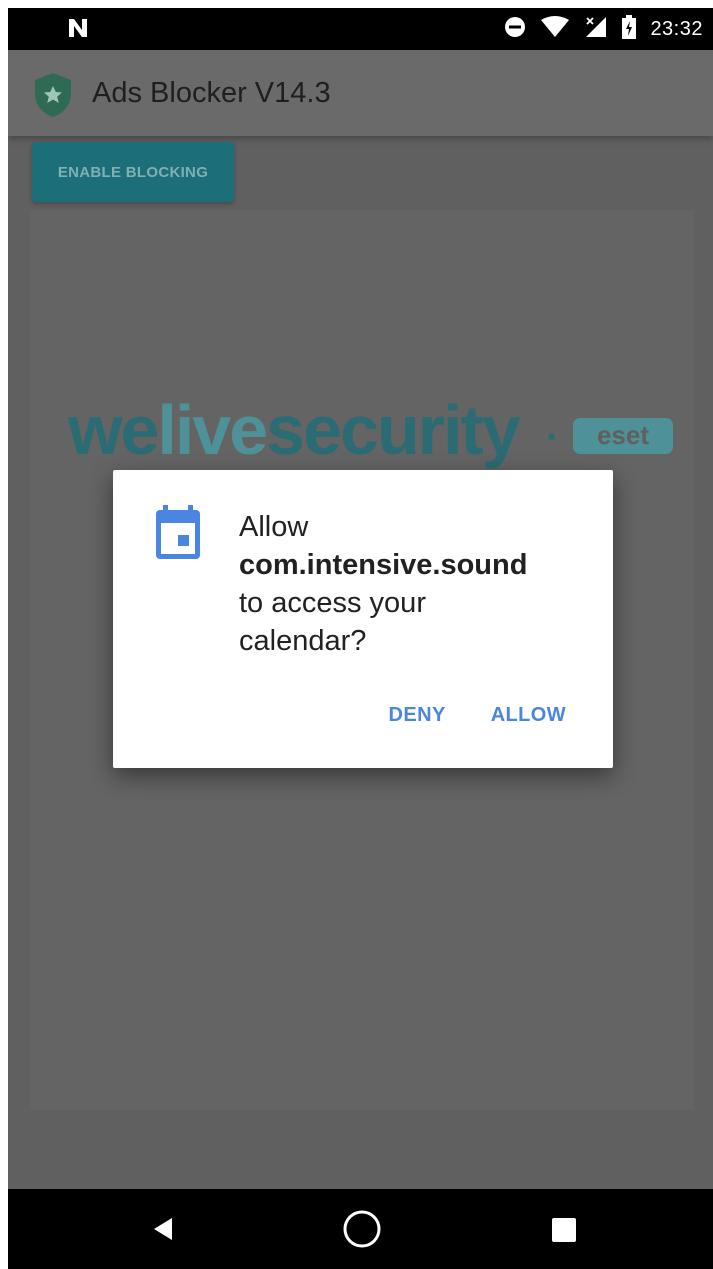 Image resolution: width=713 pixels, height=1269 pixels. I want to click on do-not-disturb-icon, so click(515, 29).